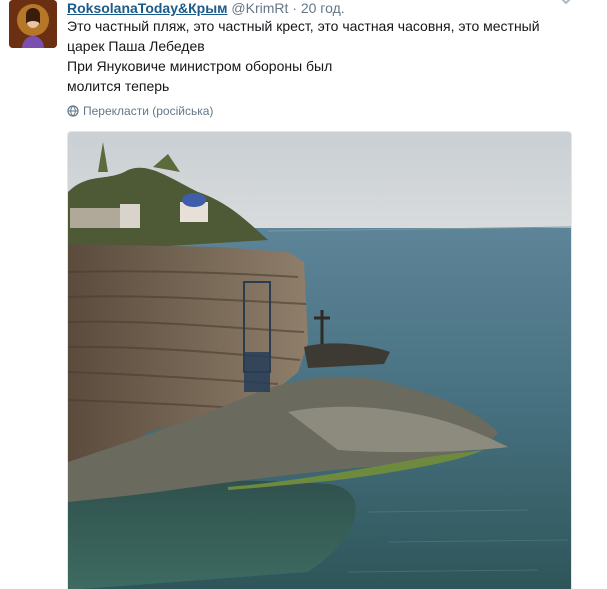 The height and width of the screenshot is (589, 607). I want to click on tweet-text-line: молится теперь, so click(118, 86).